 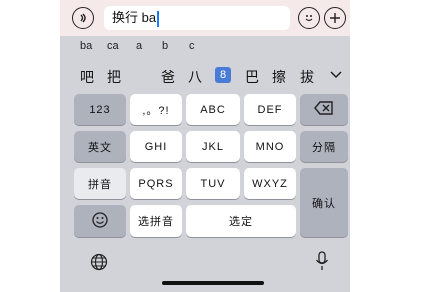 What do you see at coordinates (324, 202) in the screenshot?
I see `key-confirm: 确认` at bounding box center [324, 202].